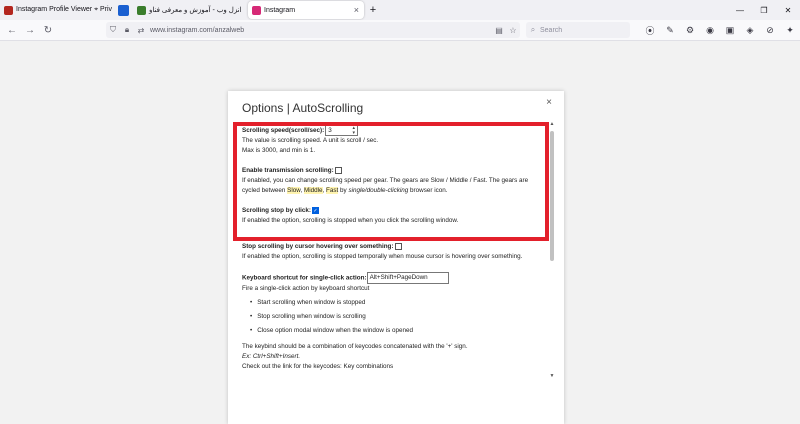  I want to click on stop-by-click-checkbox: ✓, so click(315, 210).